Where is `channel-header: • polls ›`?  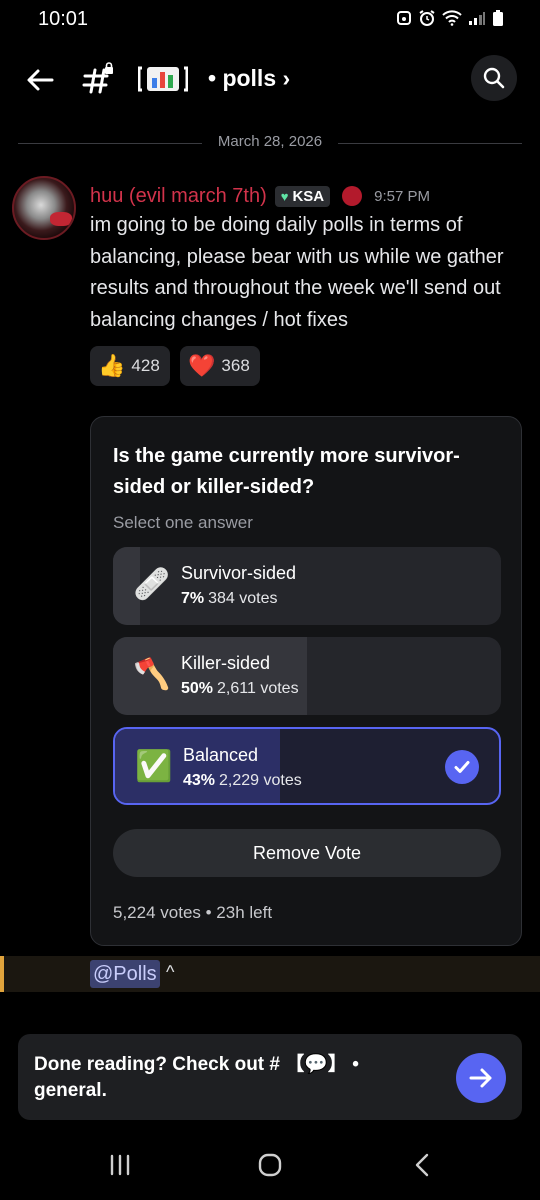 channel-header: • polls › is located at coordinates (270, 80).